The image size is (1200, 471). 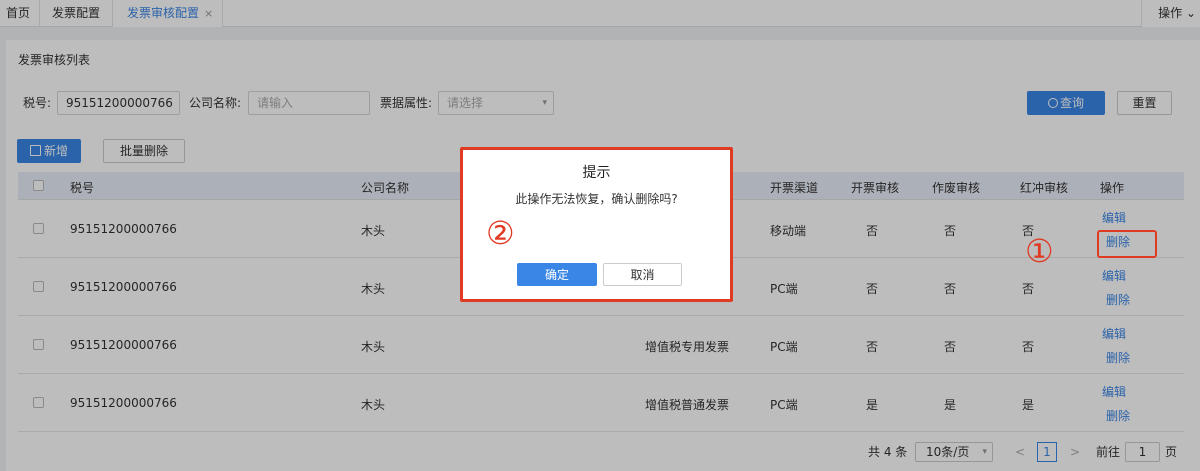 What do you see at coordinates (596, 199) in the screenshot?
I see `dialog-message: 此操作无法恢复，确认删除吗?` at bounding box center [596, 199].